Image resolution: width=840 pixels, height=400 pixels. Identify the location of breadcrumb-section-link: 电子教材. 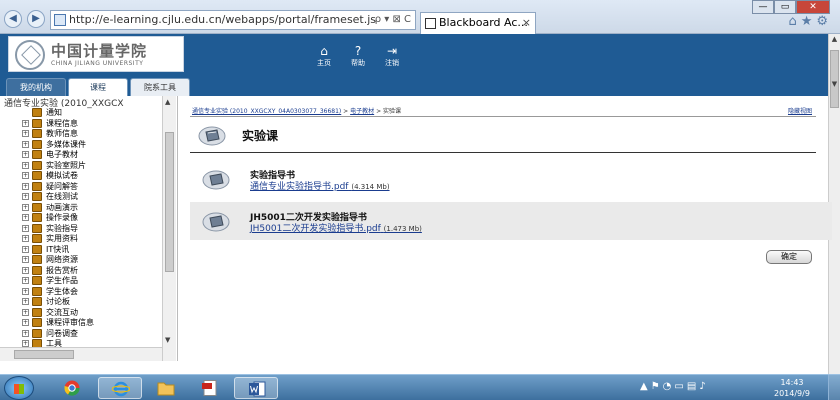
(362, 111).